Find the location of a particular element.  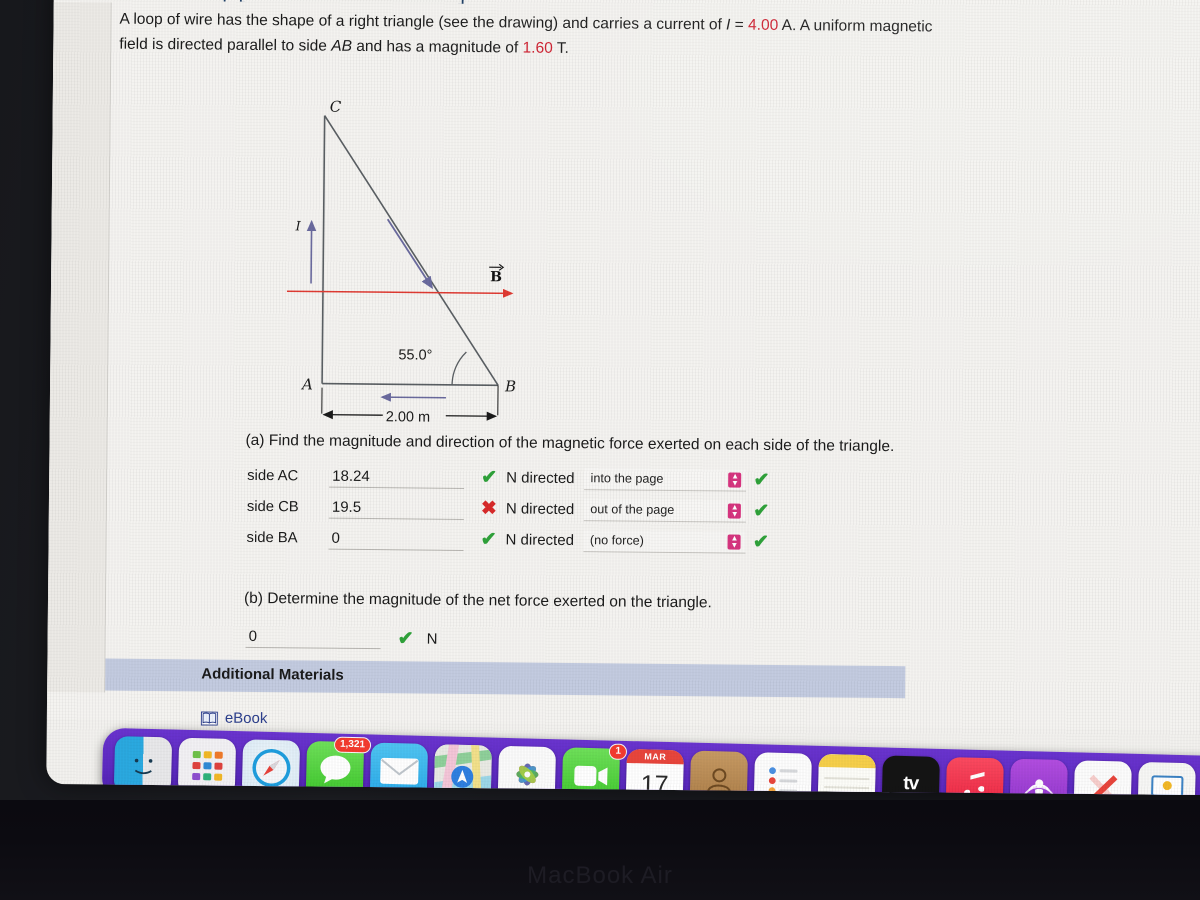

dock-item-calendar: MAR 17 is located at coordinates (655, 772).